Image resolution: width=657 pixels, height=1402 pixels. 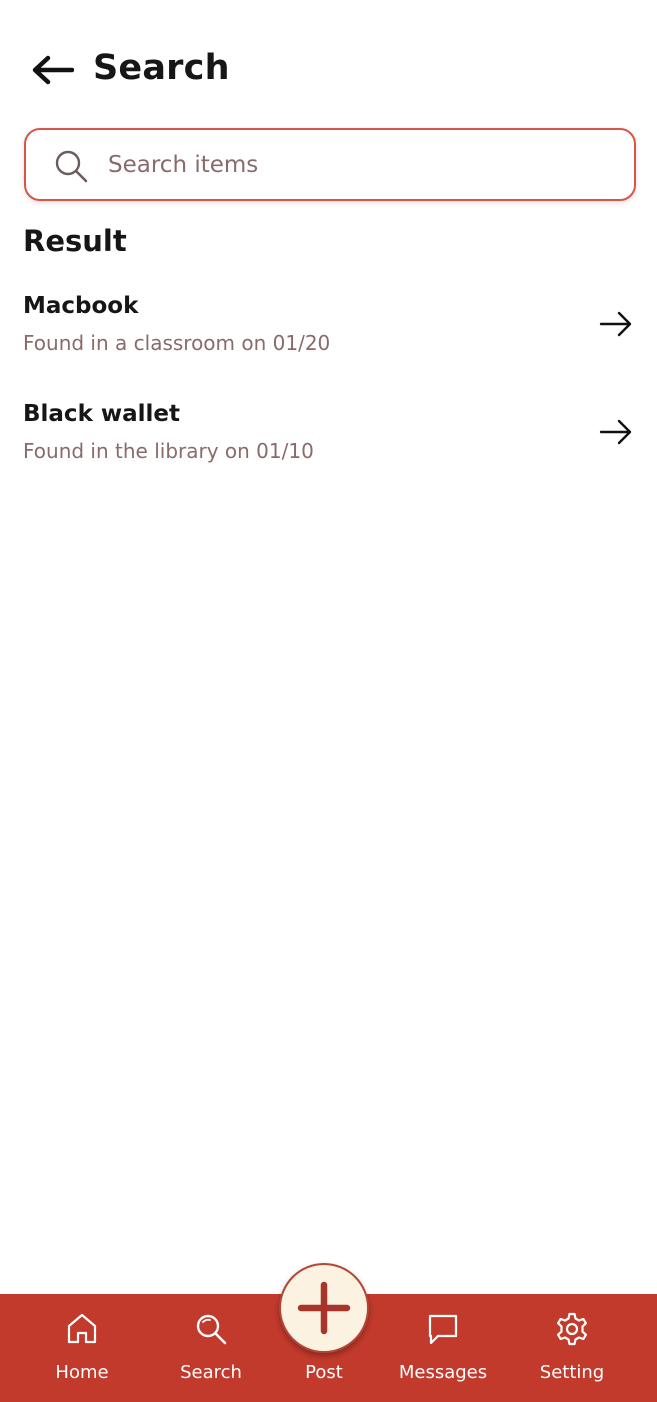 I want to click on nav-item-messages: Messages, so click(x=443, y=1348).